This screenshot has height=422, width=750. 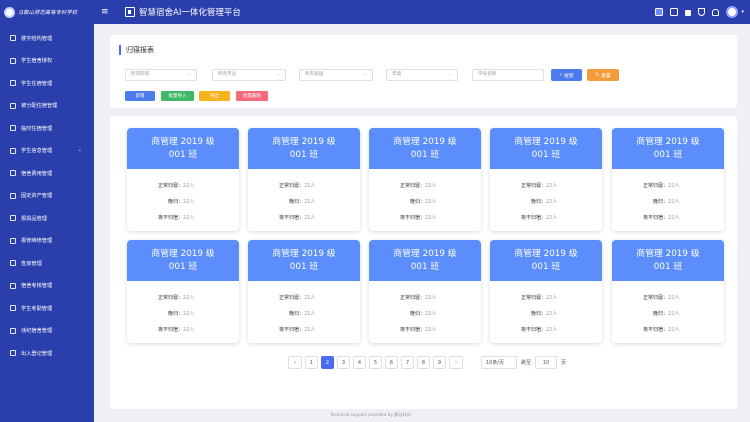 What do you see at coordinates (47, 353) in the screenshot?
I see `sidebar-item-access-log: 出入登记管理` at bounding box center [47, 353].